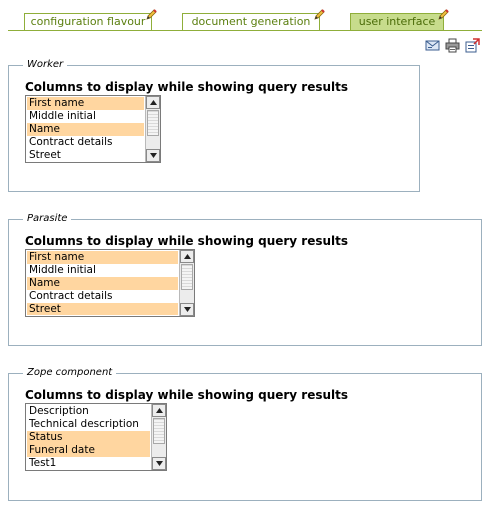 The width and height of the screenshot is (489, 507). Describe the element at coordinates (251, 21) in the screenshot. I see `tab-label: document generation` at that location.